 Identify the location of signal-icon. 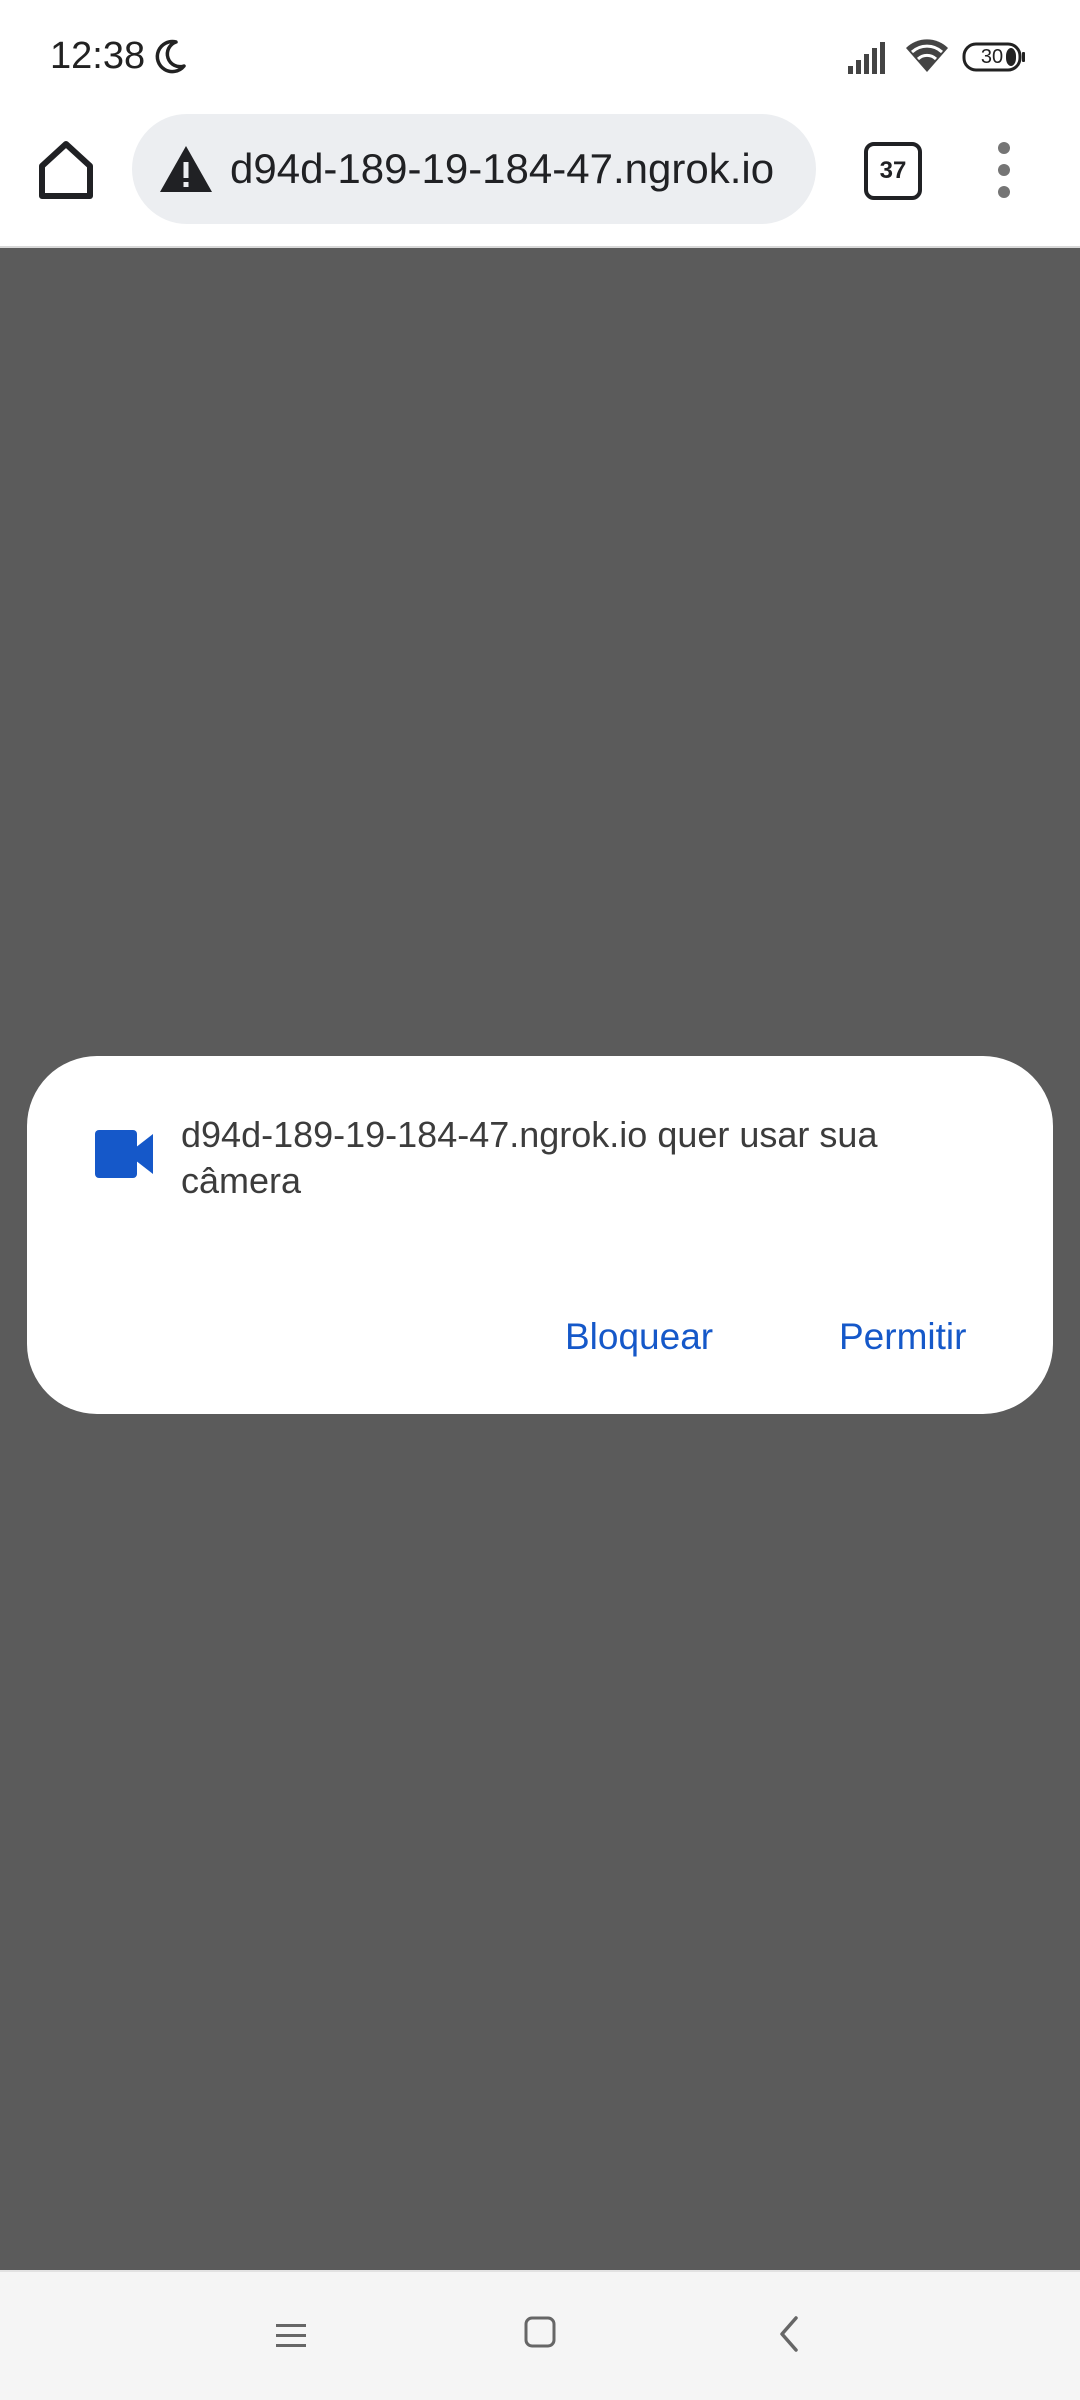
(866, 58).